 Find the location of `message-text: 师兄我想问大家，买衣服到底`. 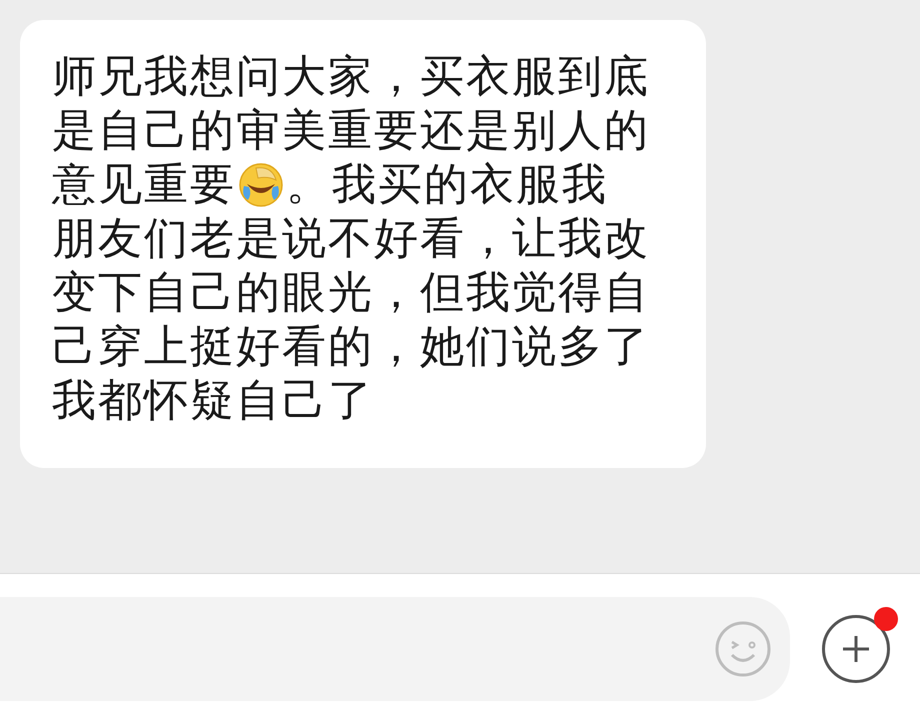

message-text: 师兄我想问大家，买衣服到底 is located at coordinates (351, 77).